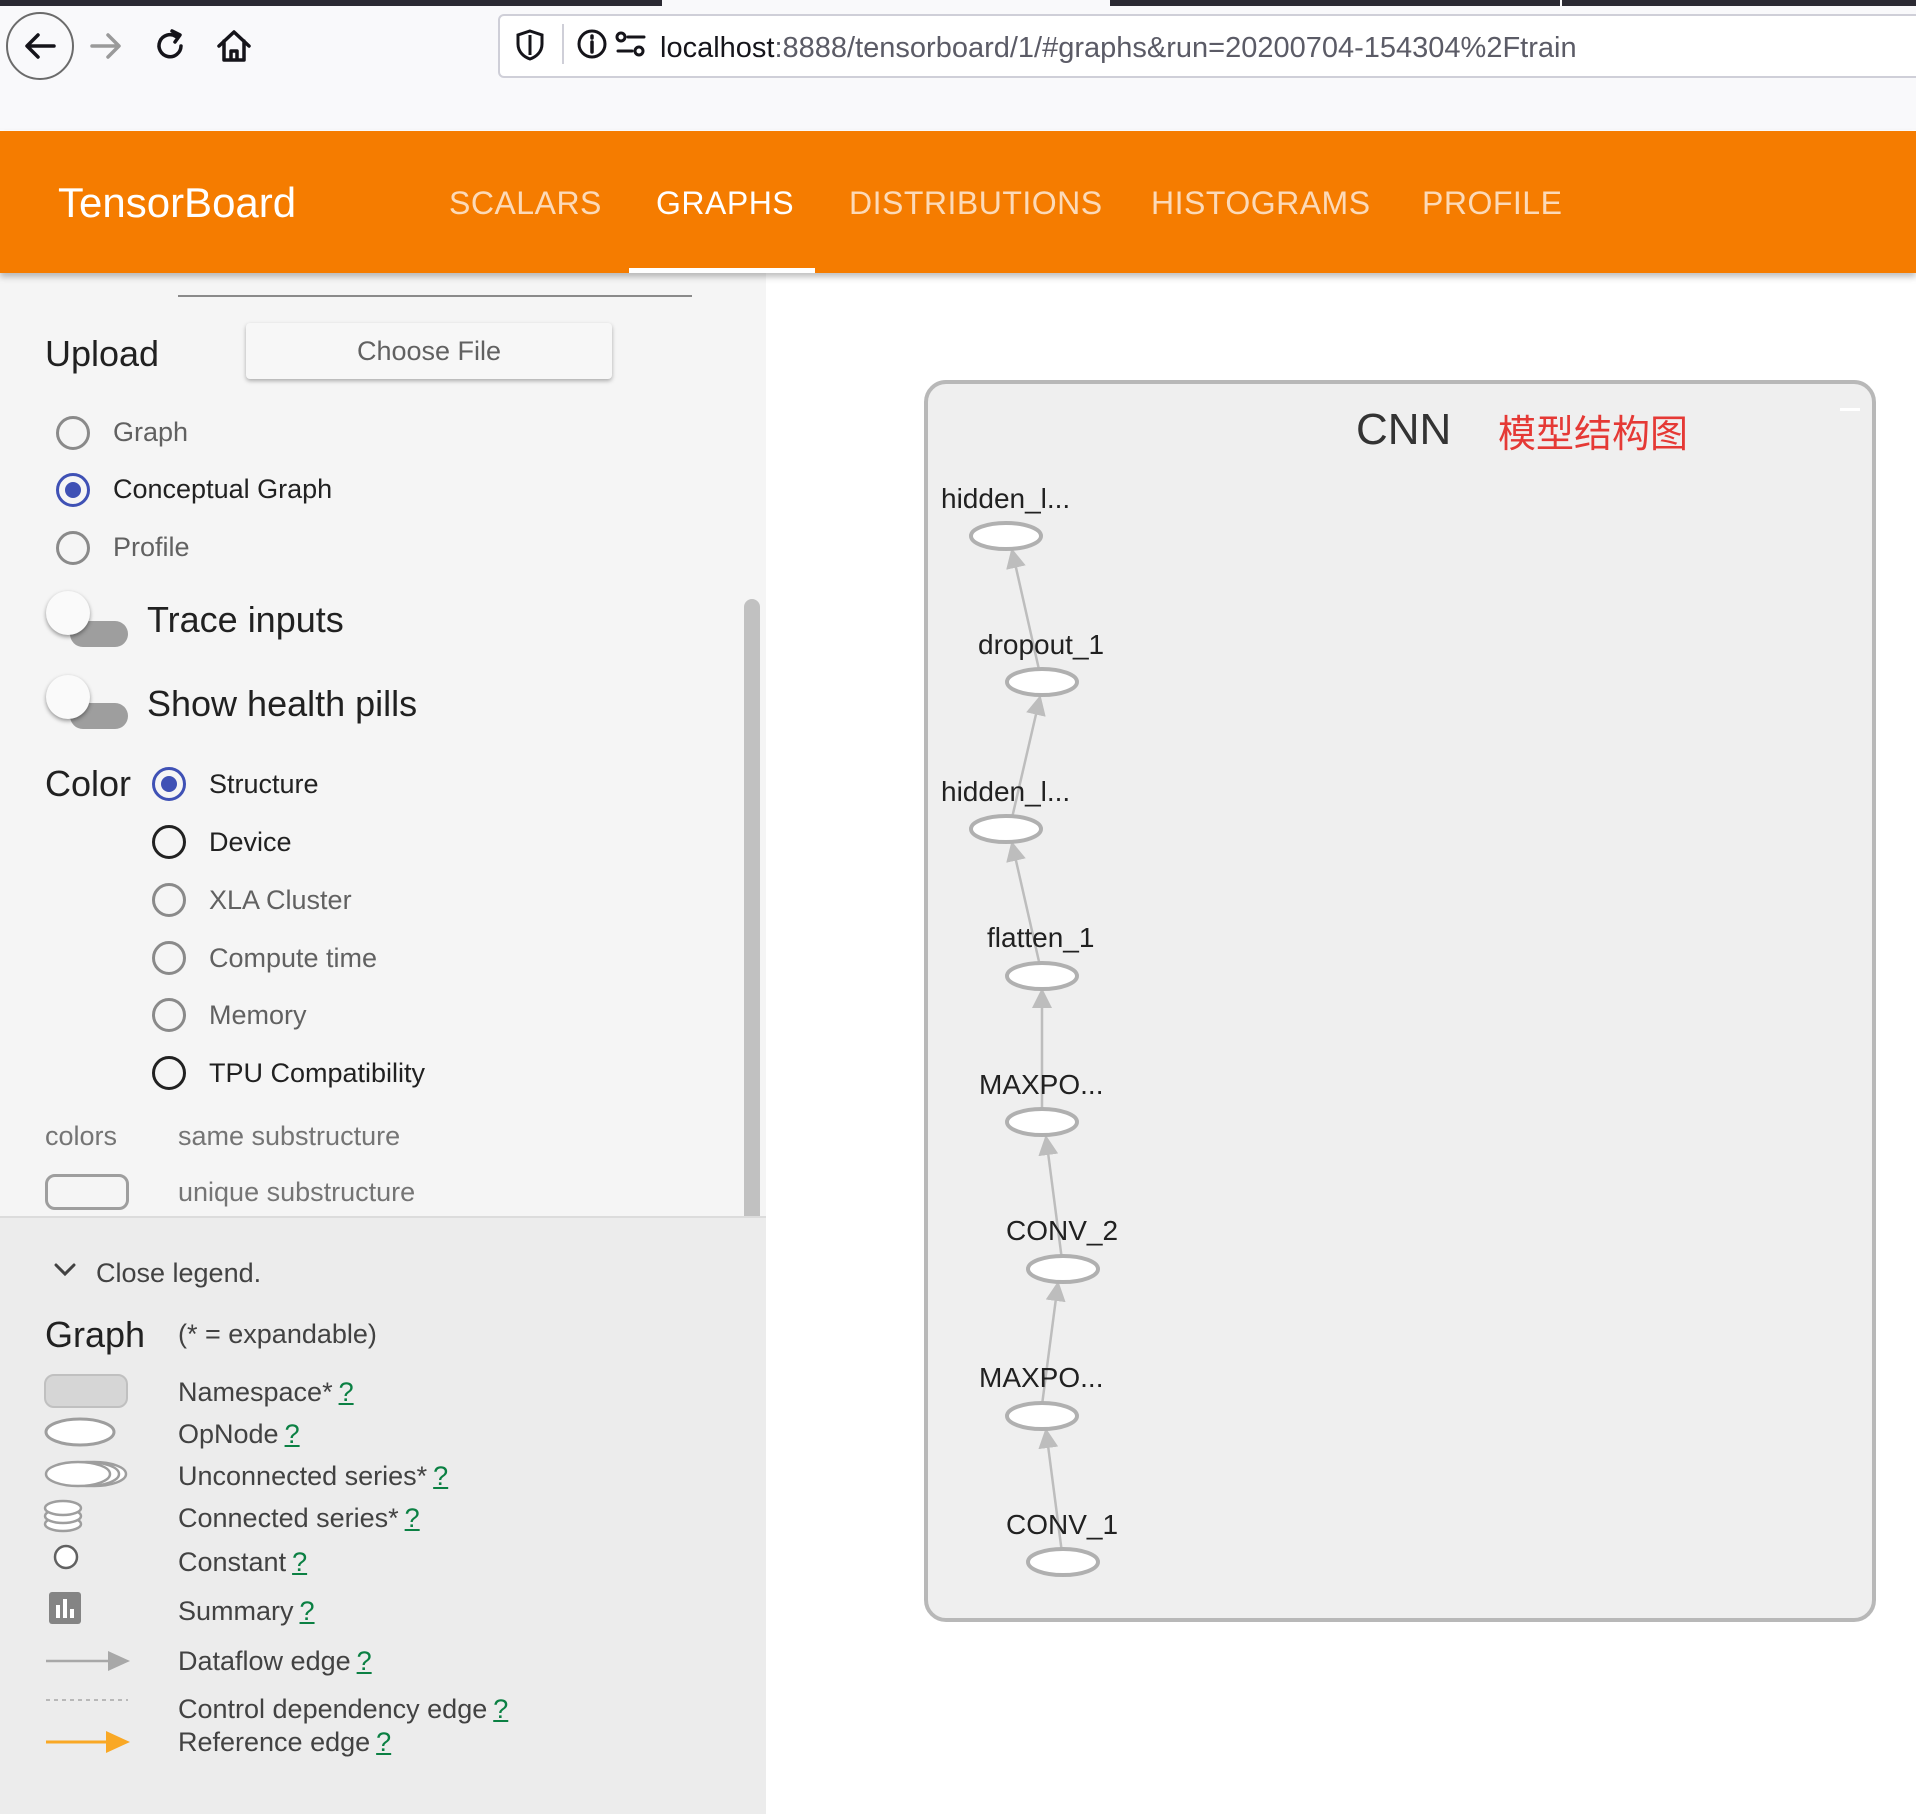 The width and height of the screenshot is (1916, 1814). I want to click on reload-button, so click(170, 46).